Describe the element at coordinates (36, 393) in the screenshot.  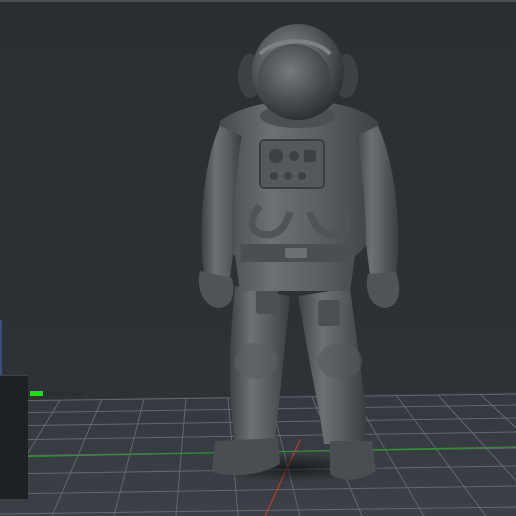
I see `load-progress-fill` at that location.